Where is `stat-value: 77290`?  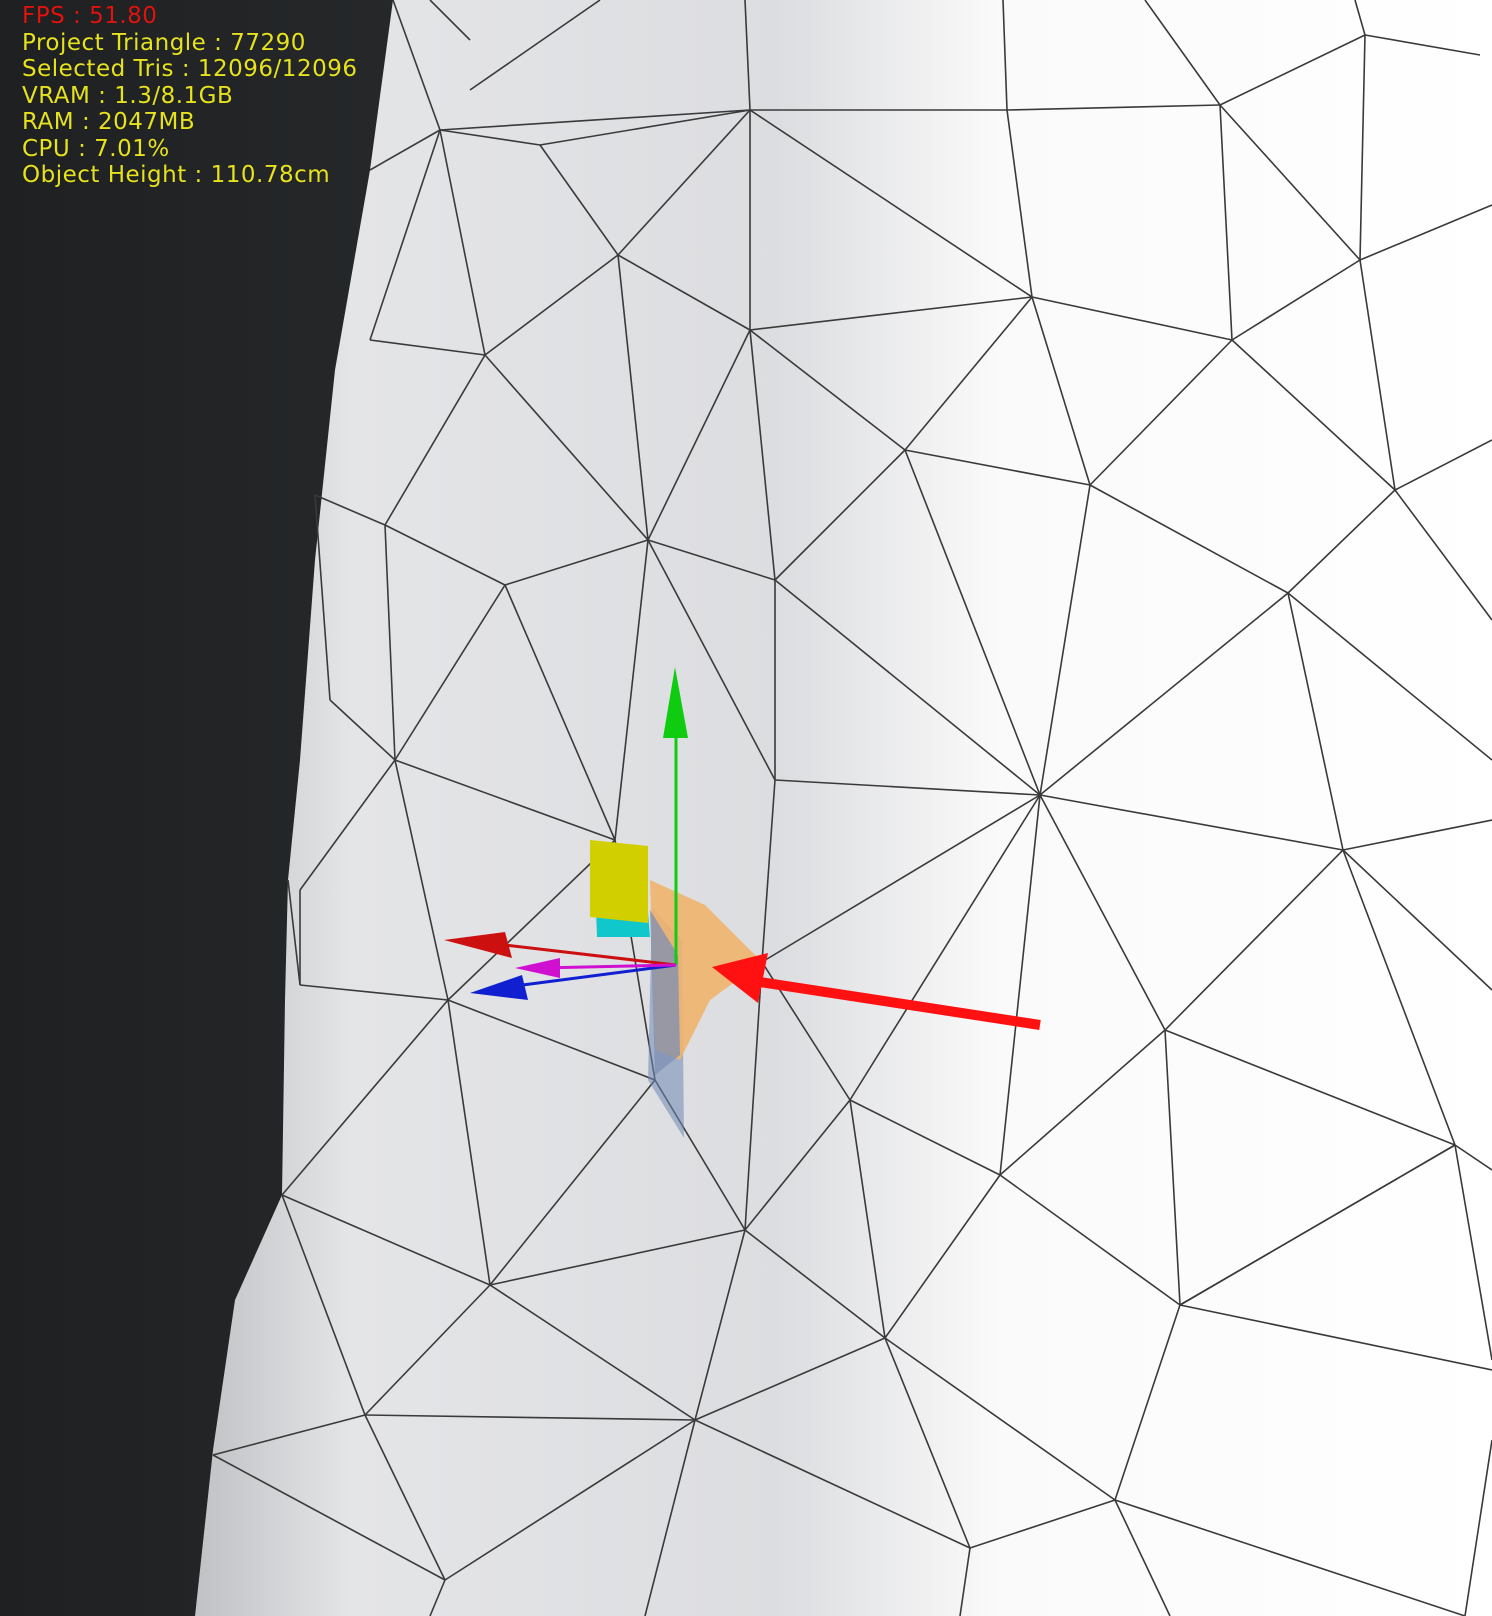 stat-value: 77290 is located at coordinates (268, 42).